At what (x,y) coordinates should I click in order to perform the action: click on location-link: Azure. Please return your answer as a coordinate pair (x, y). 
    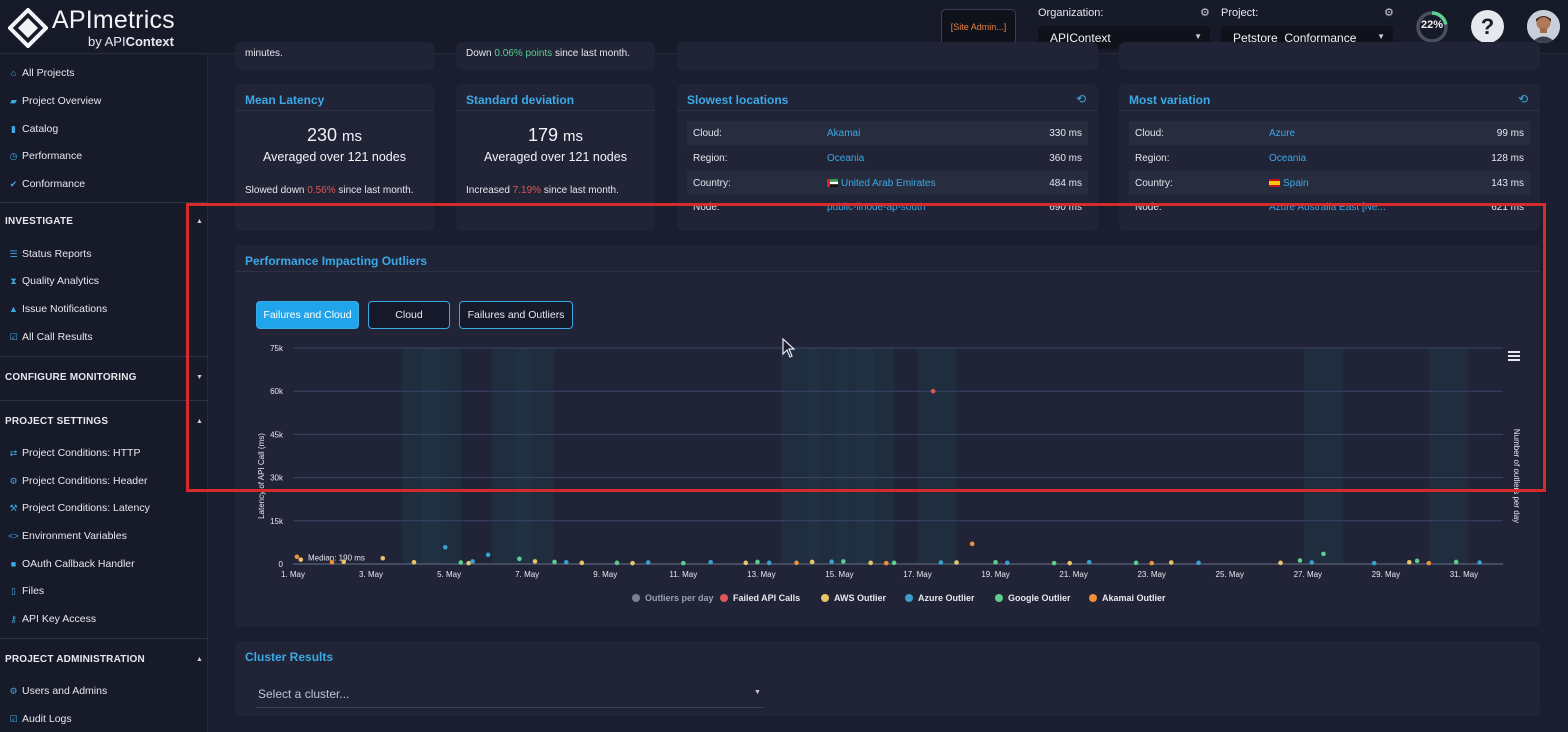
    Looking at the image, I should click on (1282, 133).